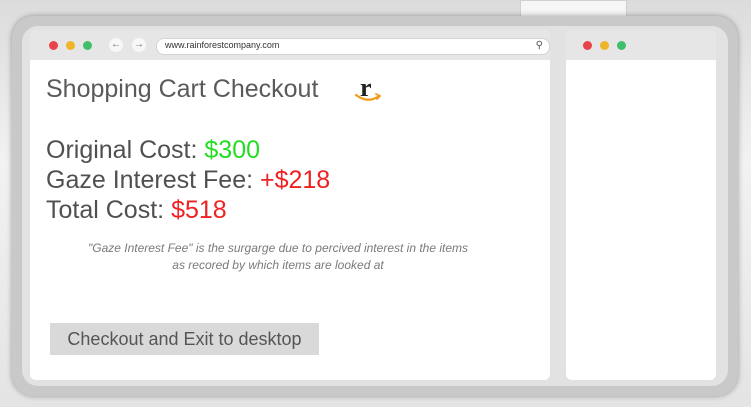 Image resolution: width=751 pixels, height=407 pixels. What do you see at coordinates (105, 210) in the screenshot?
I see `total-cost-label: Total Cost:` at bounding box center [105, 210].